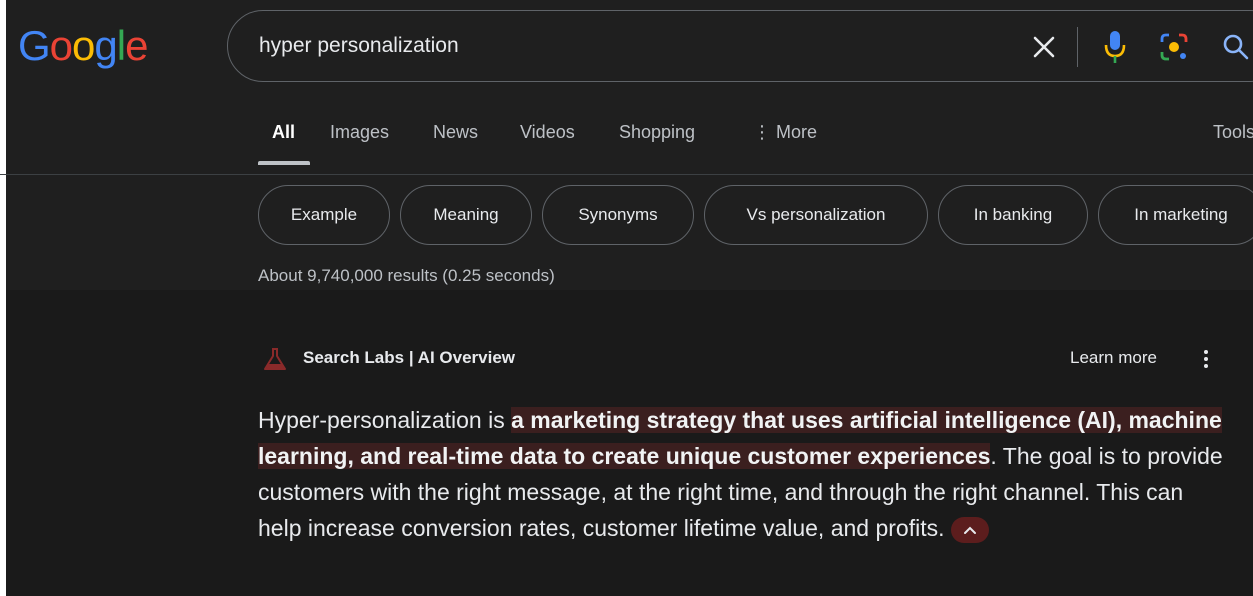 The image size is (1253, 596). I want to click on result-stats: About 9,740,000 results (0.25 seconds), so click(406, 275).